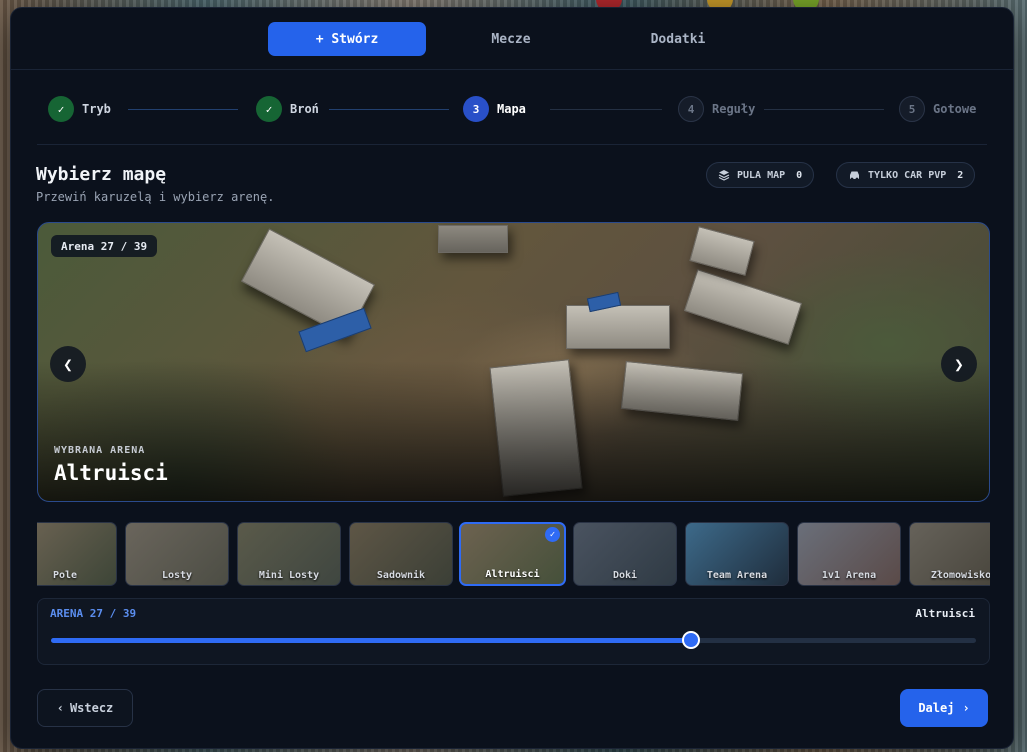  What do you see at coordinates (100, 450) in the screenshot?
I see `selected-arena-label: WYBRANA ARENA` at bounding box center [100, 450].